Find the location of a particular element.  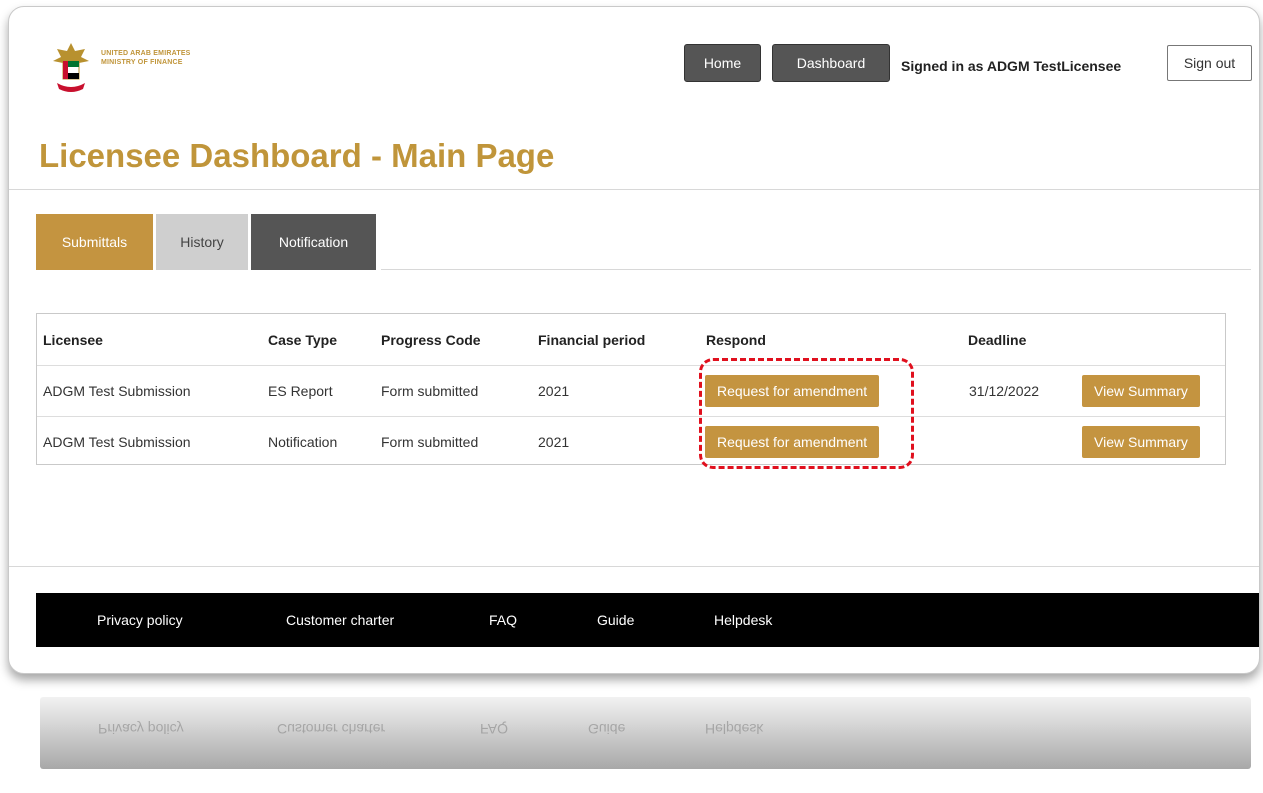

cell-case-type: Notification is located at coordinates (303, 441).